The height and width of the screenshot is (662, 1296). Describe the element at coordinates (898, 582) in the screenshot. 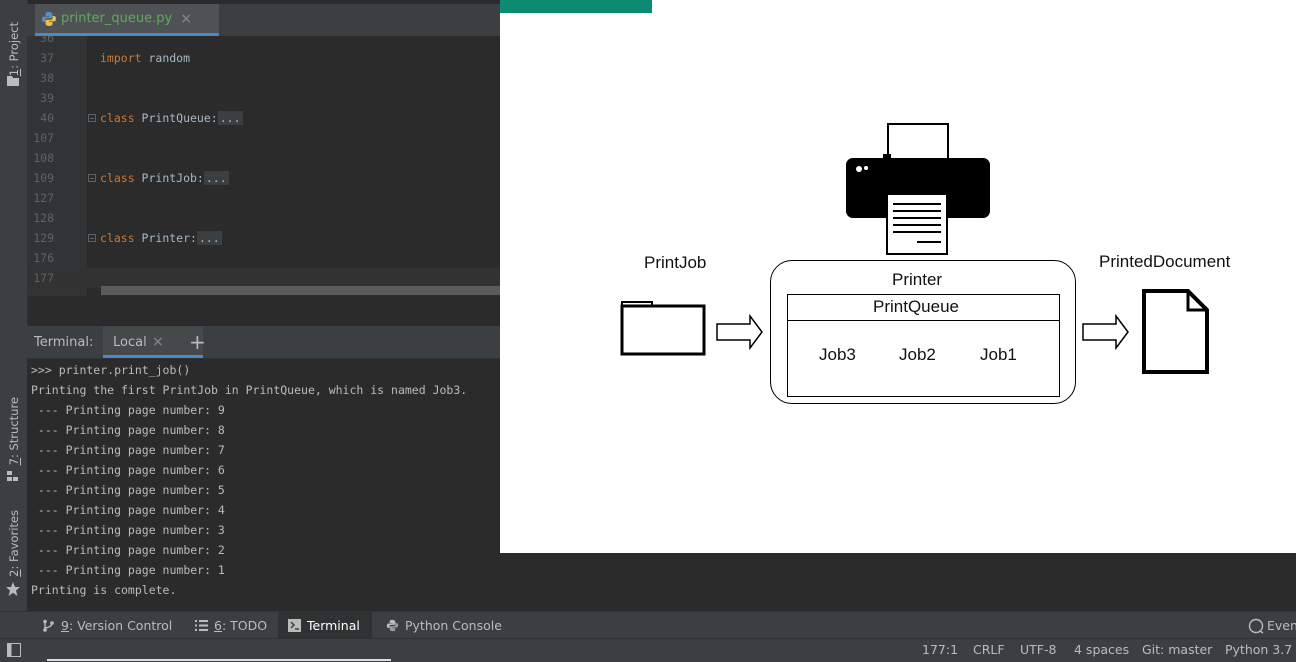

I see `terminal-background` at that location.